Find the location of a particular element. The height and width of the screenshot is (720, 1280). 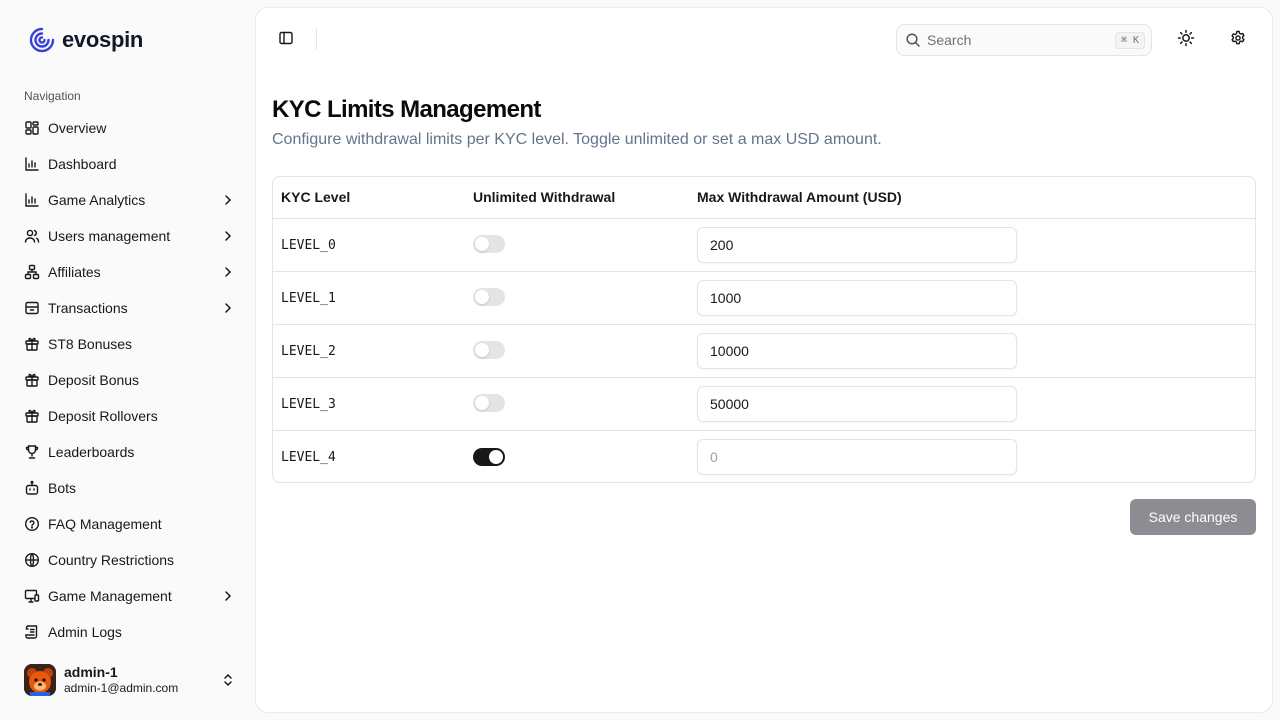

table-row: LEVEL_1 is located at coordinates (764, 298).